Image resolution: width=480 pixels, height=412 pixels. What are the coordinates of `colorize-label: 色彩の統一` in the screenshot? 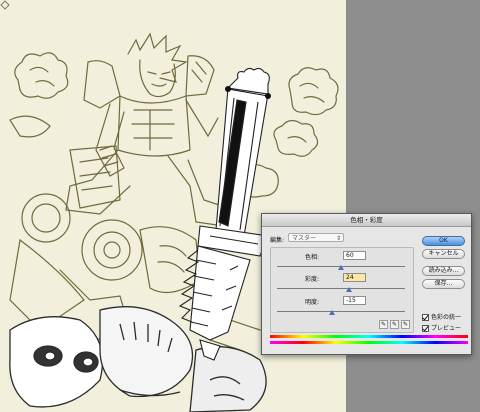 It's located at (446, 317).